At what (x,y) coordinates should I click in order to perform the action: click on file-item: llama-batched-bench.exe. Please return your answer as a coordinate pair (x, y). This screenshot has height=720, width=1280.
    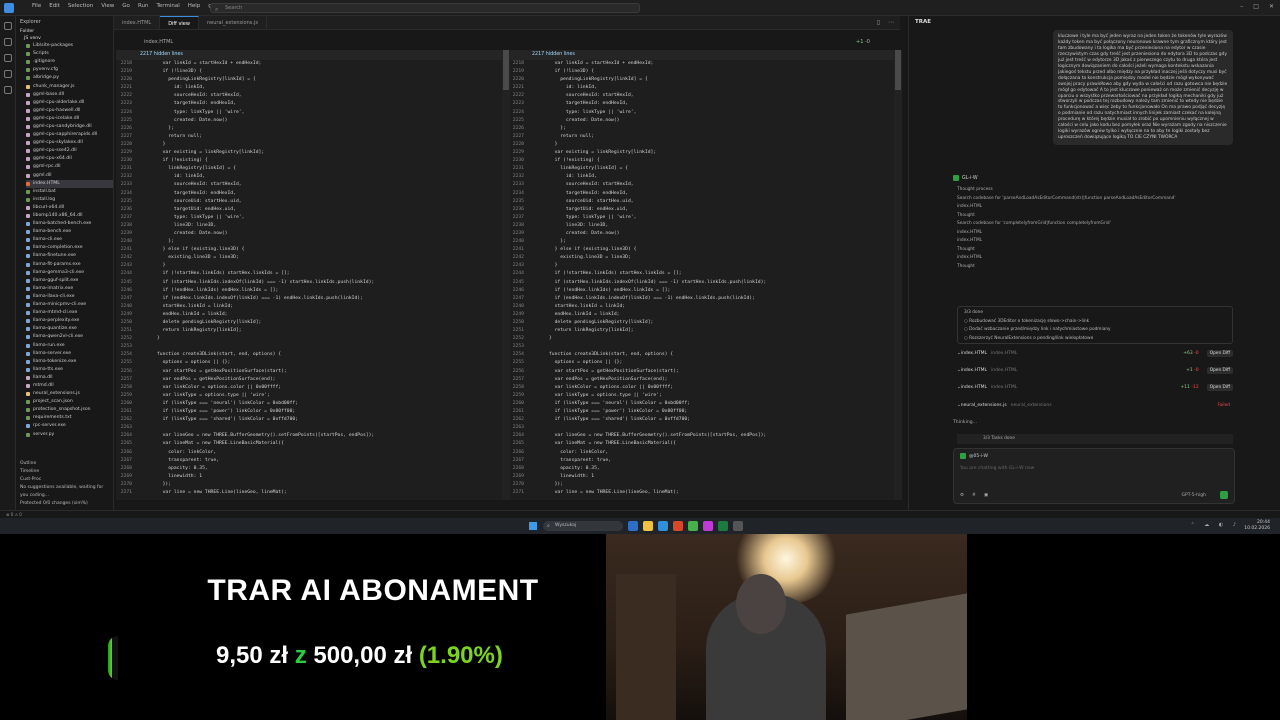
    Looking at the image, I should click on (69, 224).